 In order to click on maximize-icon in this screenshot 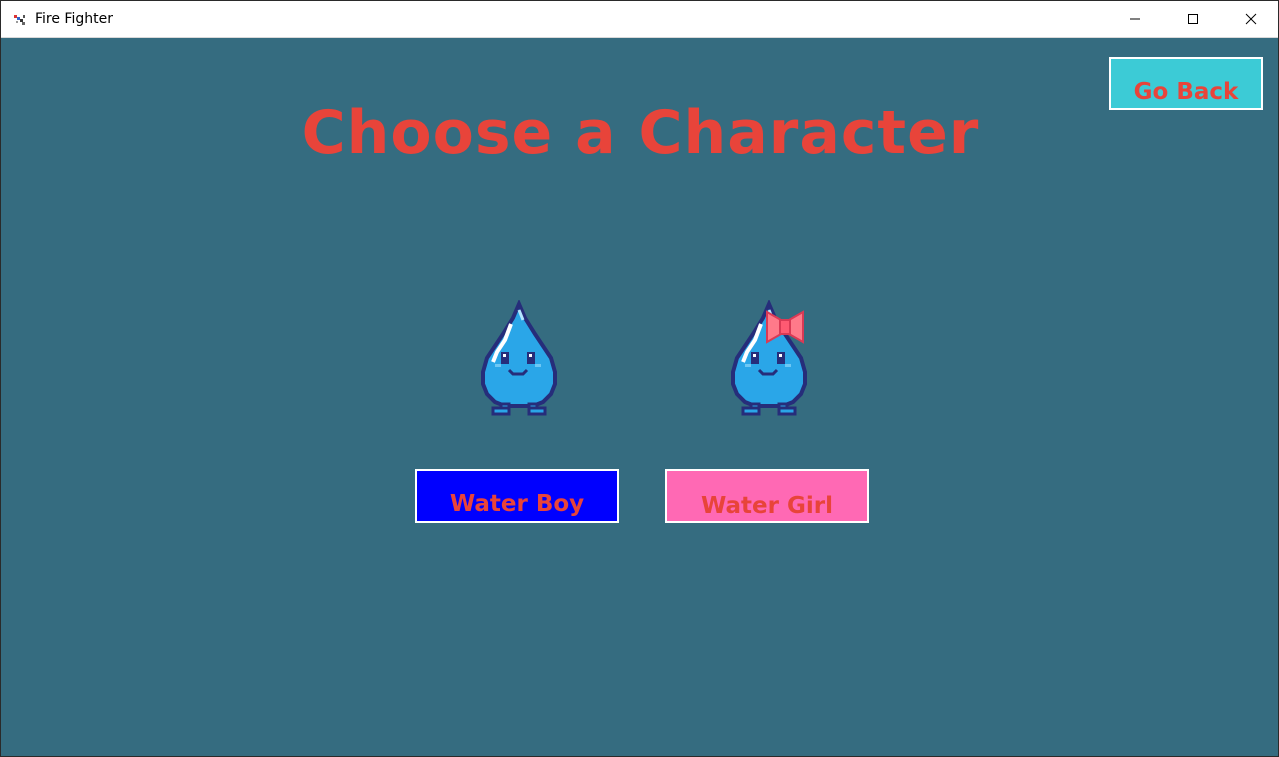, I will do `click(1193, 19)`.